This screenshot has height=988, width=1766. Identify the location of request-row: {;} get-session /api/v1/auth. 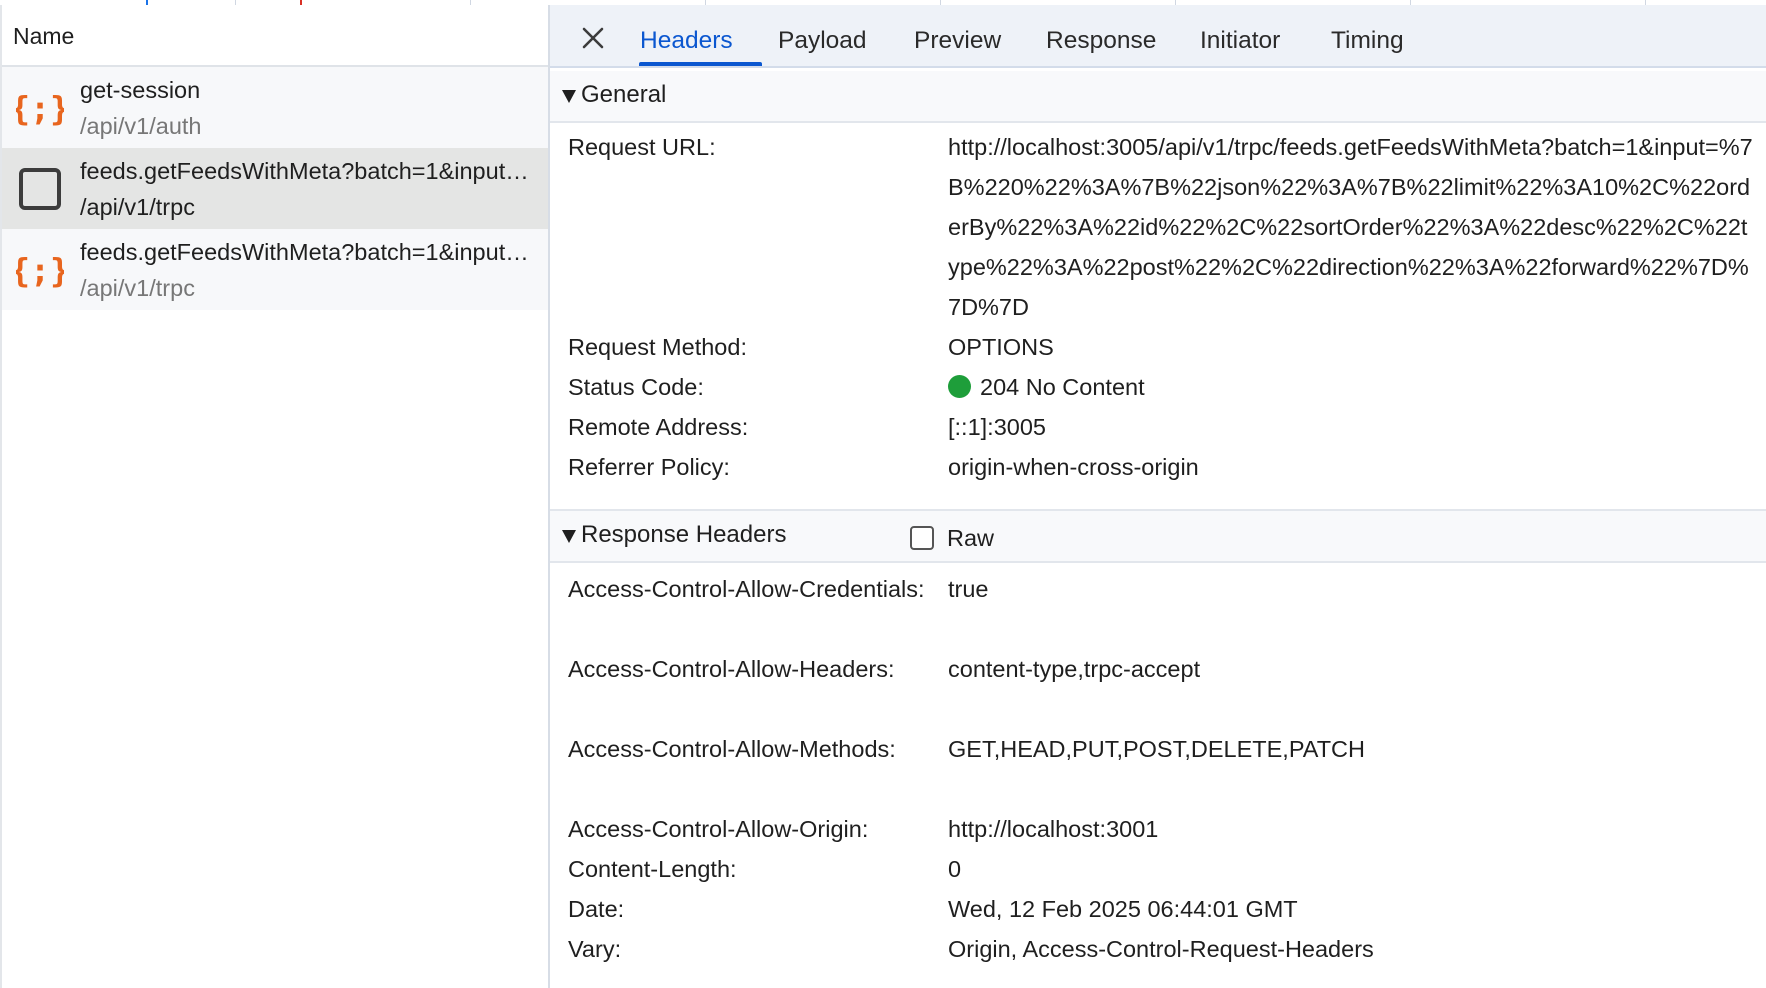
(275, 107).